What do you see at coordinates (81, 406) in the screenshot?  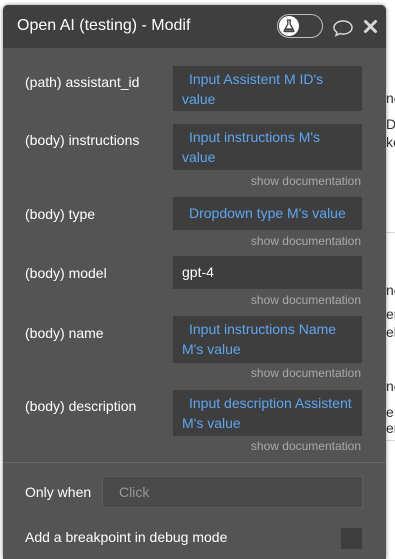 I see `field-label-description: (body) description` at bounding box center [81, 406].